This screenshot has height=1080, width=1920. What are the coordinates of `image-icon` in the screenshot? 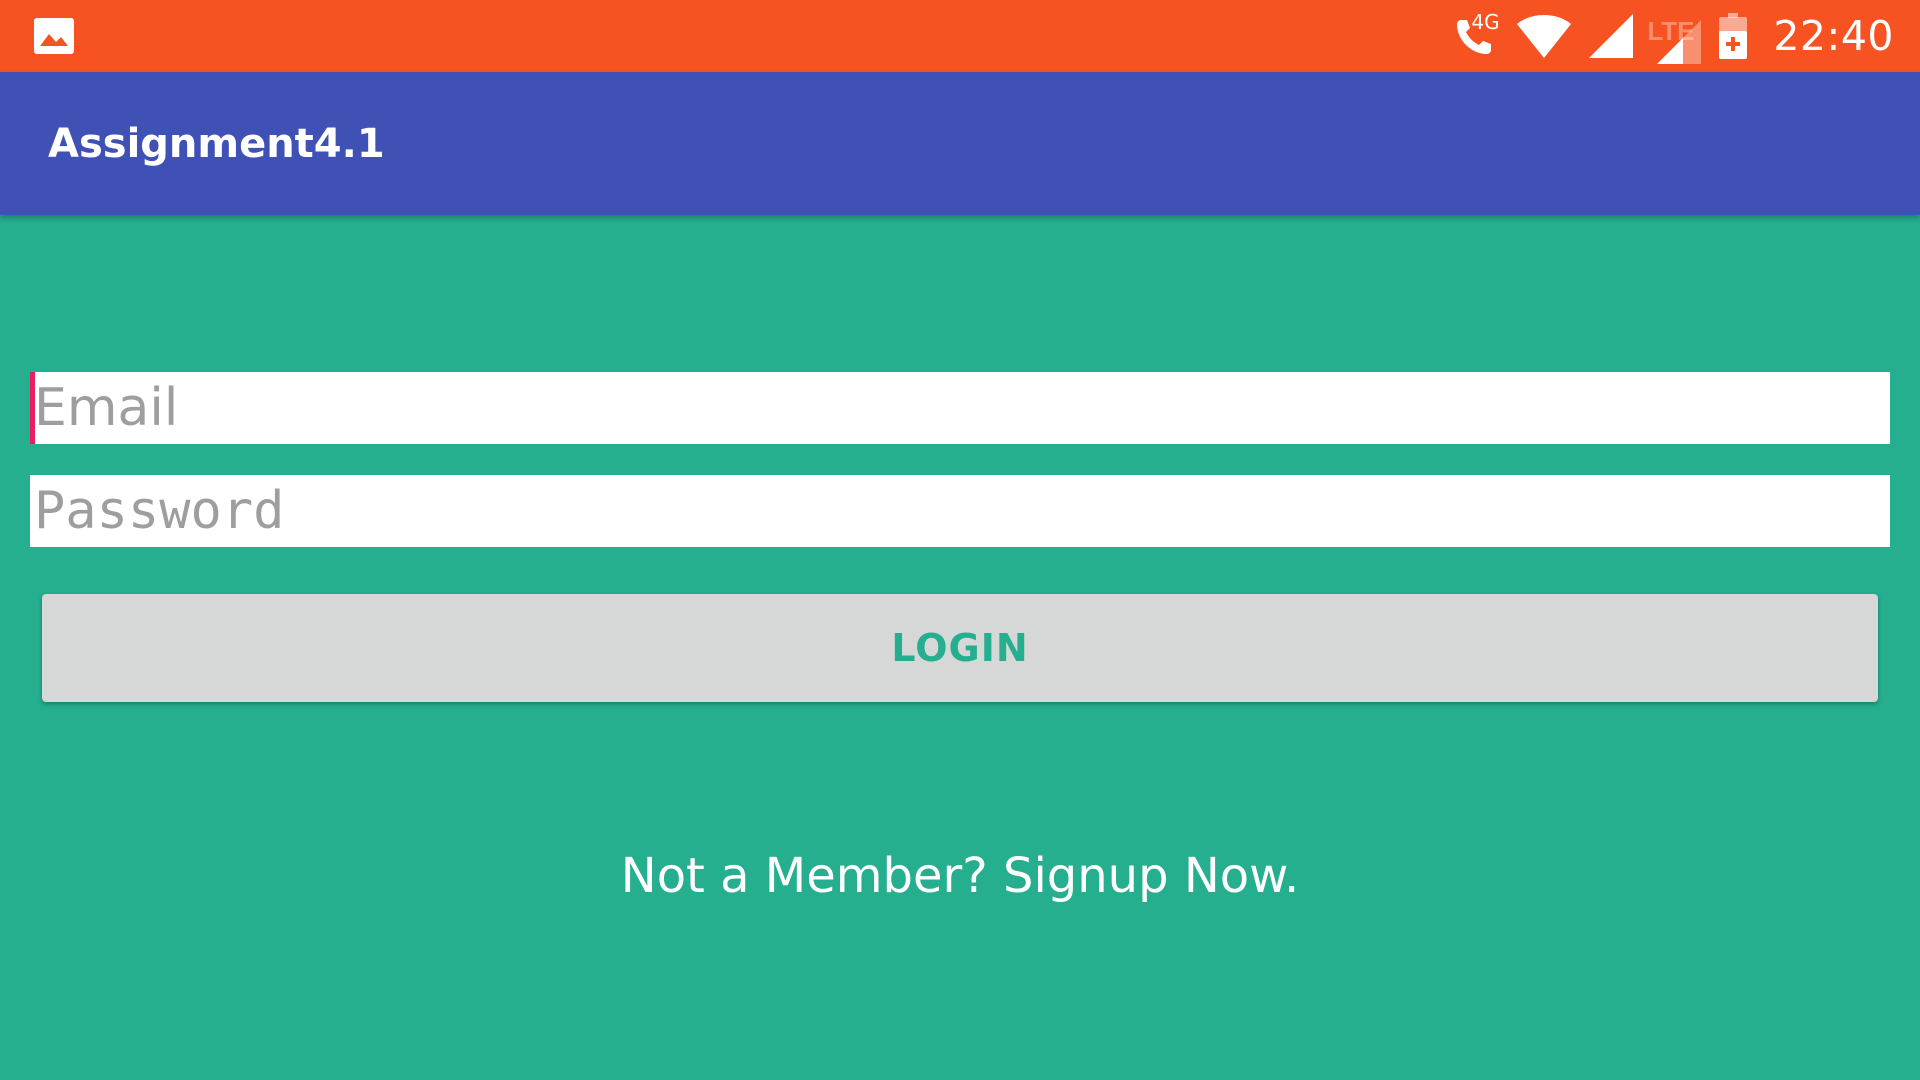 It's located at (54, 36).